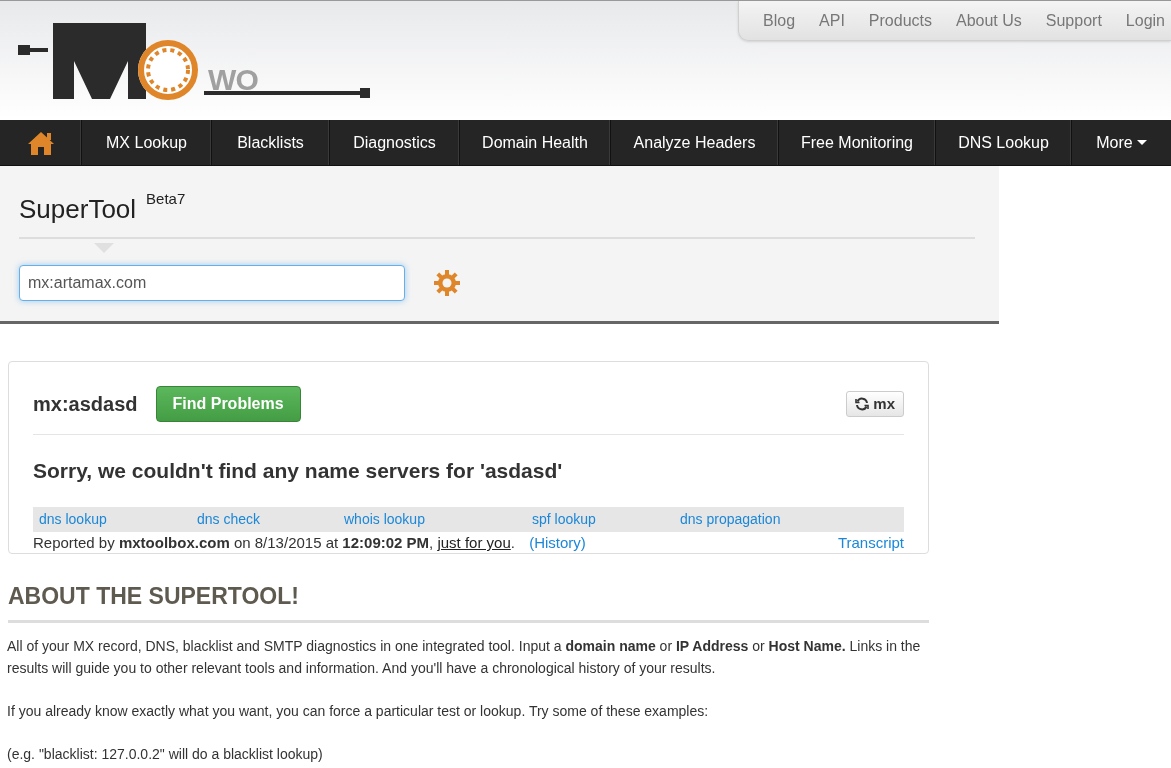  Describe the element at coordinates (309, 543) in the screenshot. I see `report-text: Reported by mxtoolbox.com on 8/13/2015 at 12:09:02 PM, just for you. (History)` at that location.